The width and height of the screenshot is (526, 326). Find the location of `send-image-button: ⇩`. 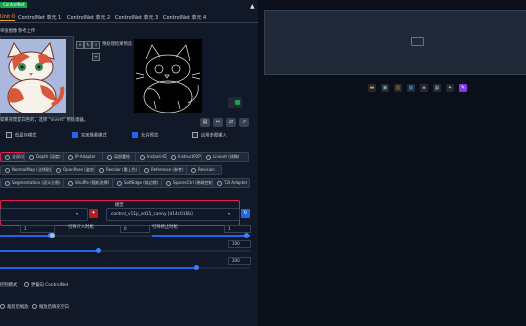

send-image-button: ⇩ is located at coordinates (96, 45).